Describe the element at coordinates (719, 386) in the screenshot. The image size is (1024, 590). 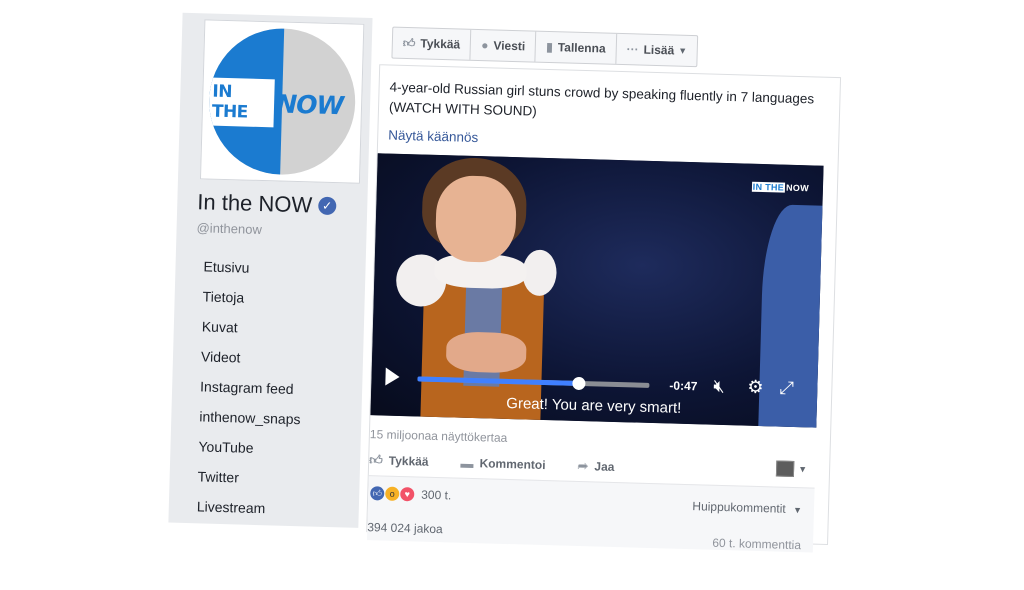
I see `mute-icon: 🔇︎` at that location.